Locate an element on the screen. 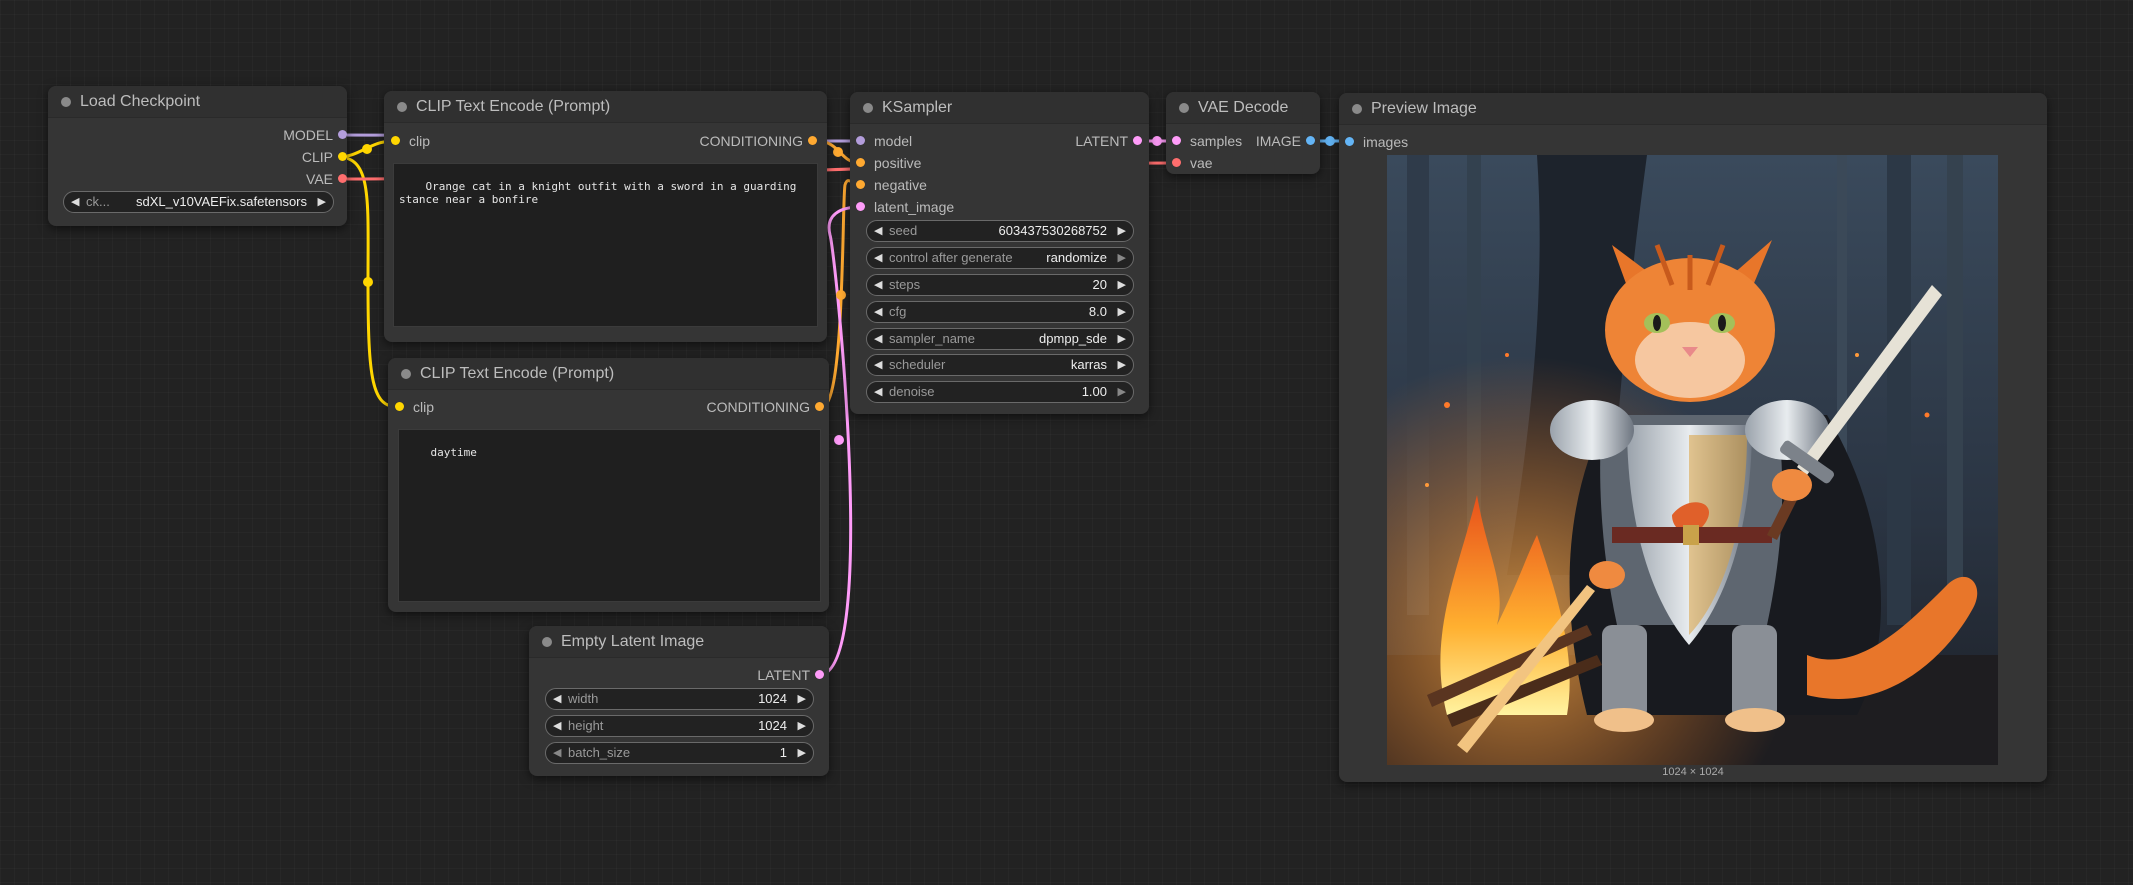  widget-value: sdXL_v10VAEFix.safetensors is located at coordinates (221, 201).